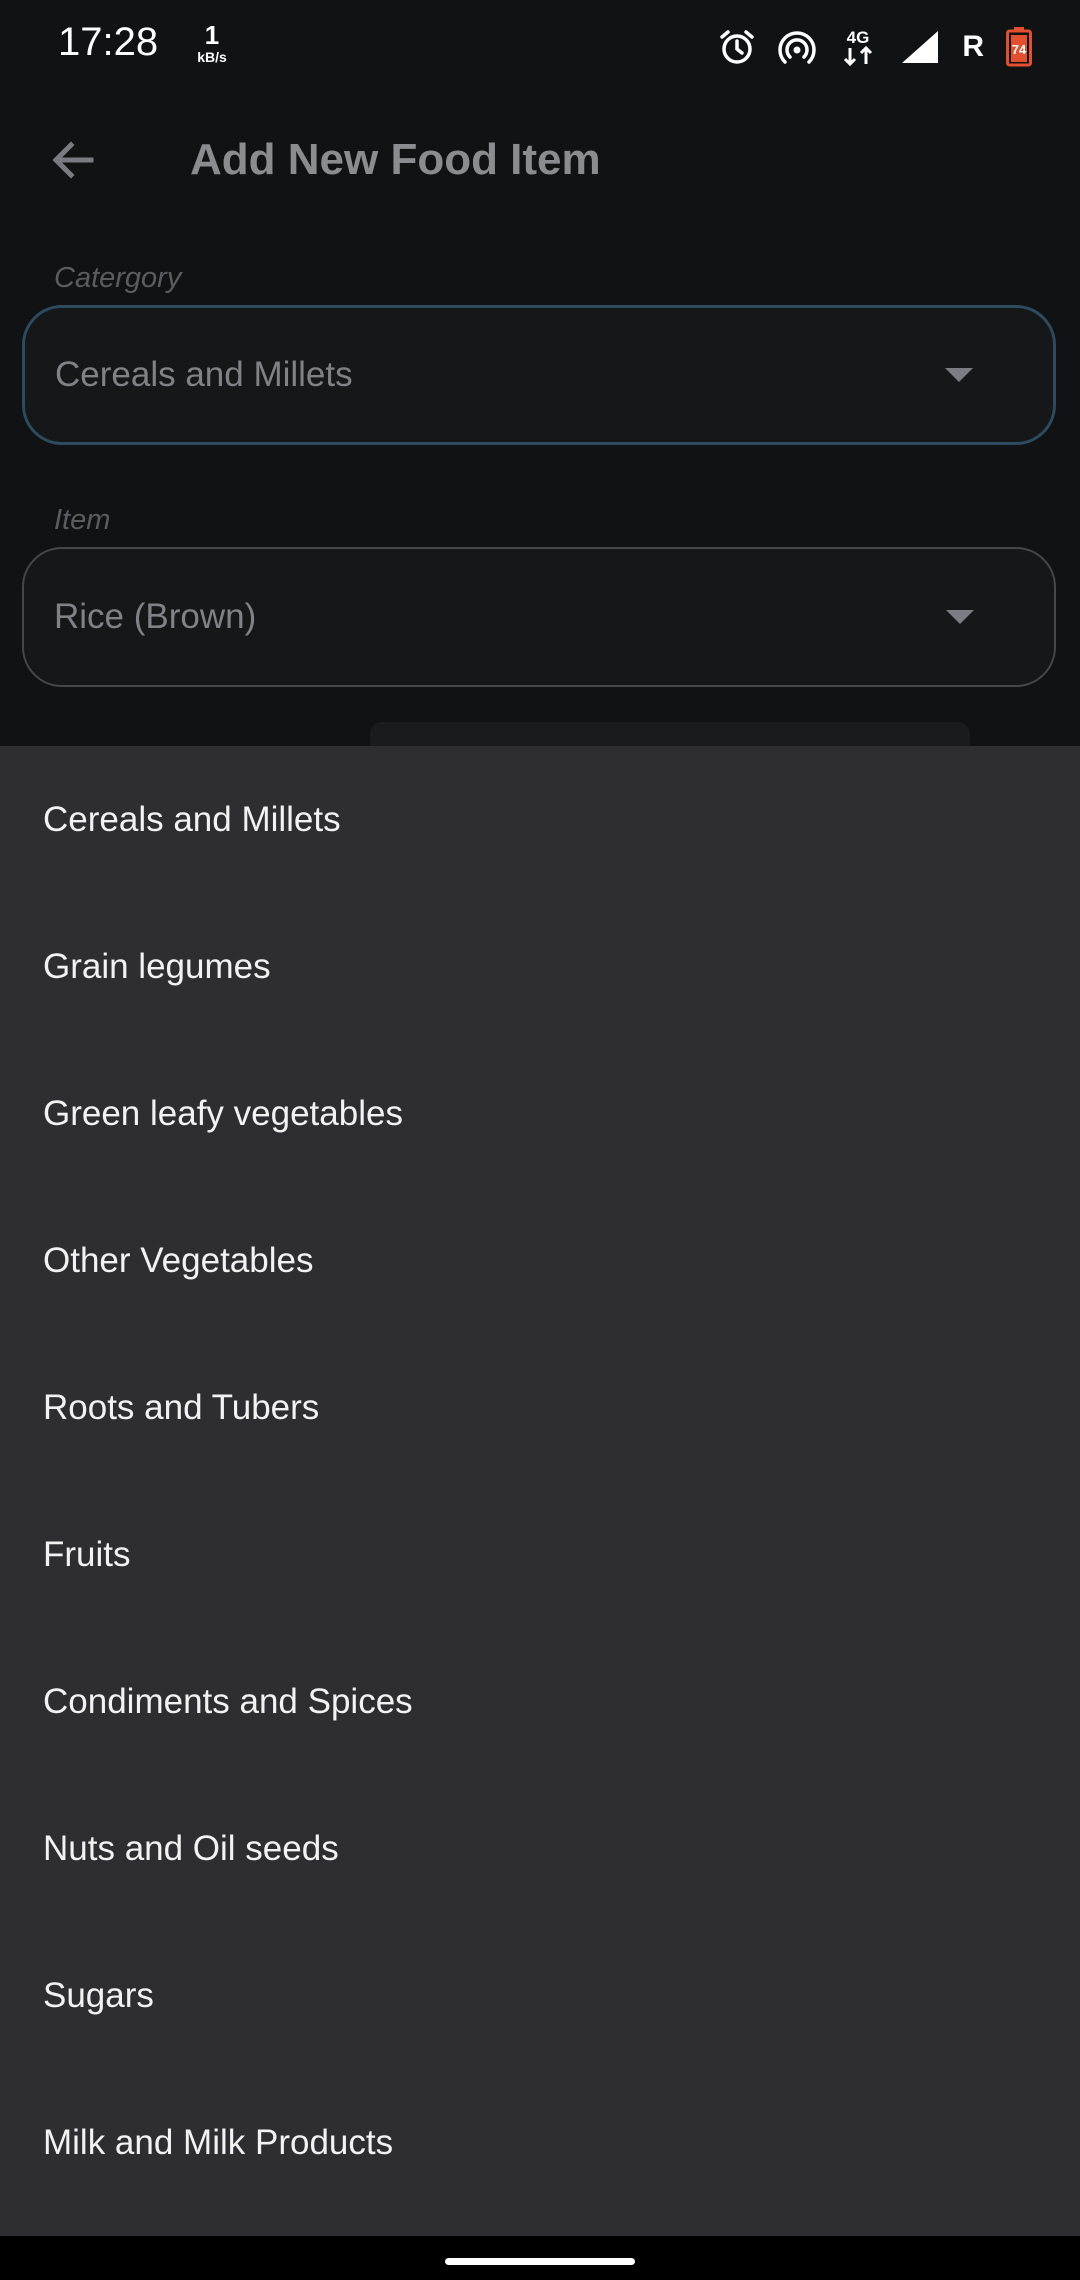 The height and width of the screenshot is (2280, 1080). What do you see at coordinates (218, 2142) in the screenshot?
I see `menu-item-label: Milk and Milk Products` at bounding box center [218, 2142].